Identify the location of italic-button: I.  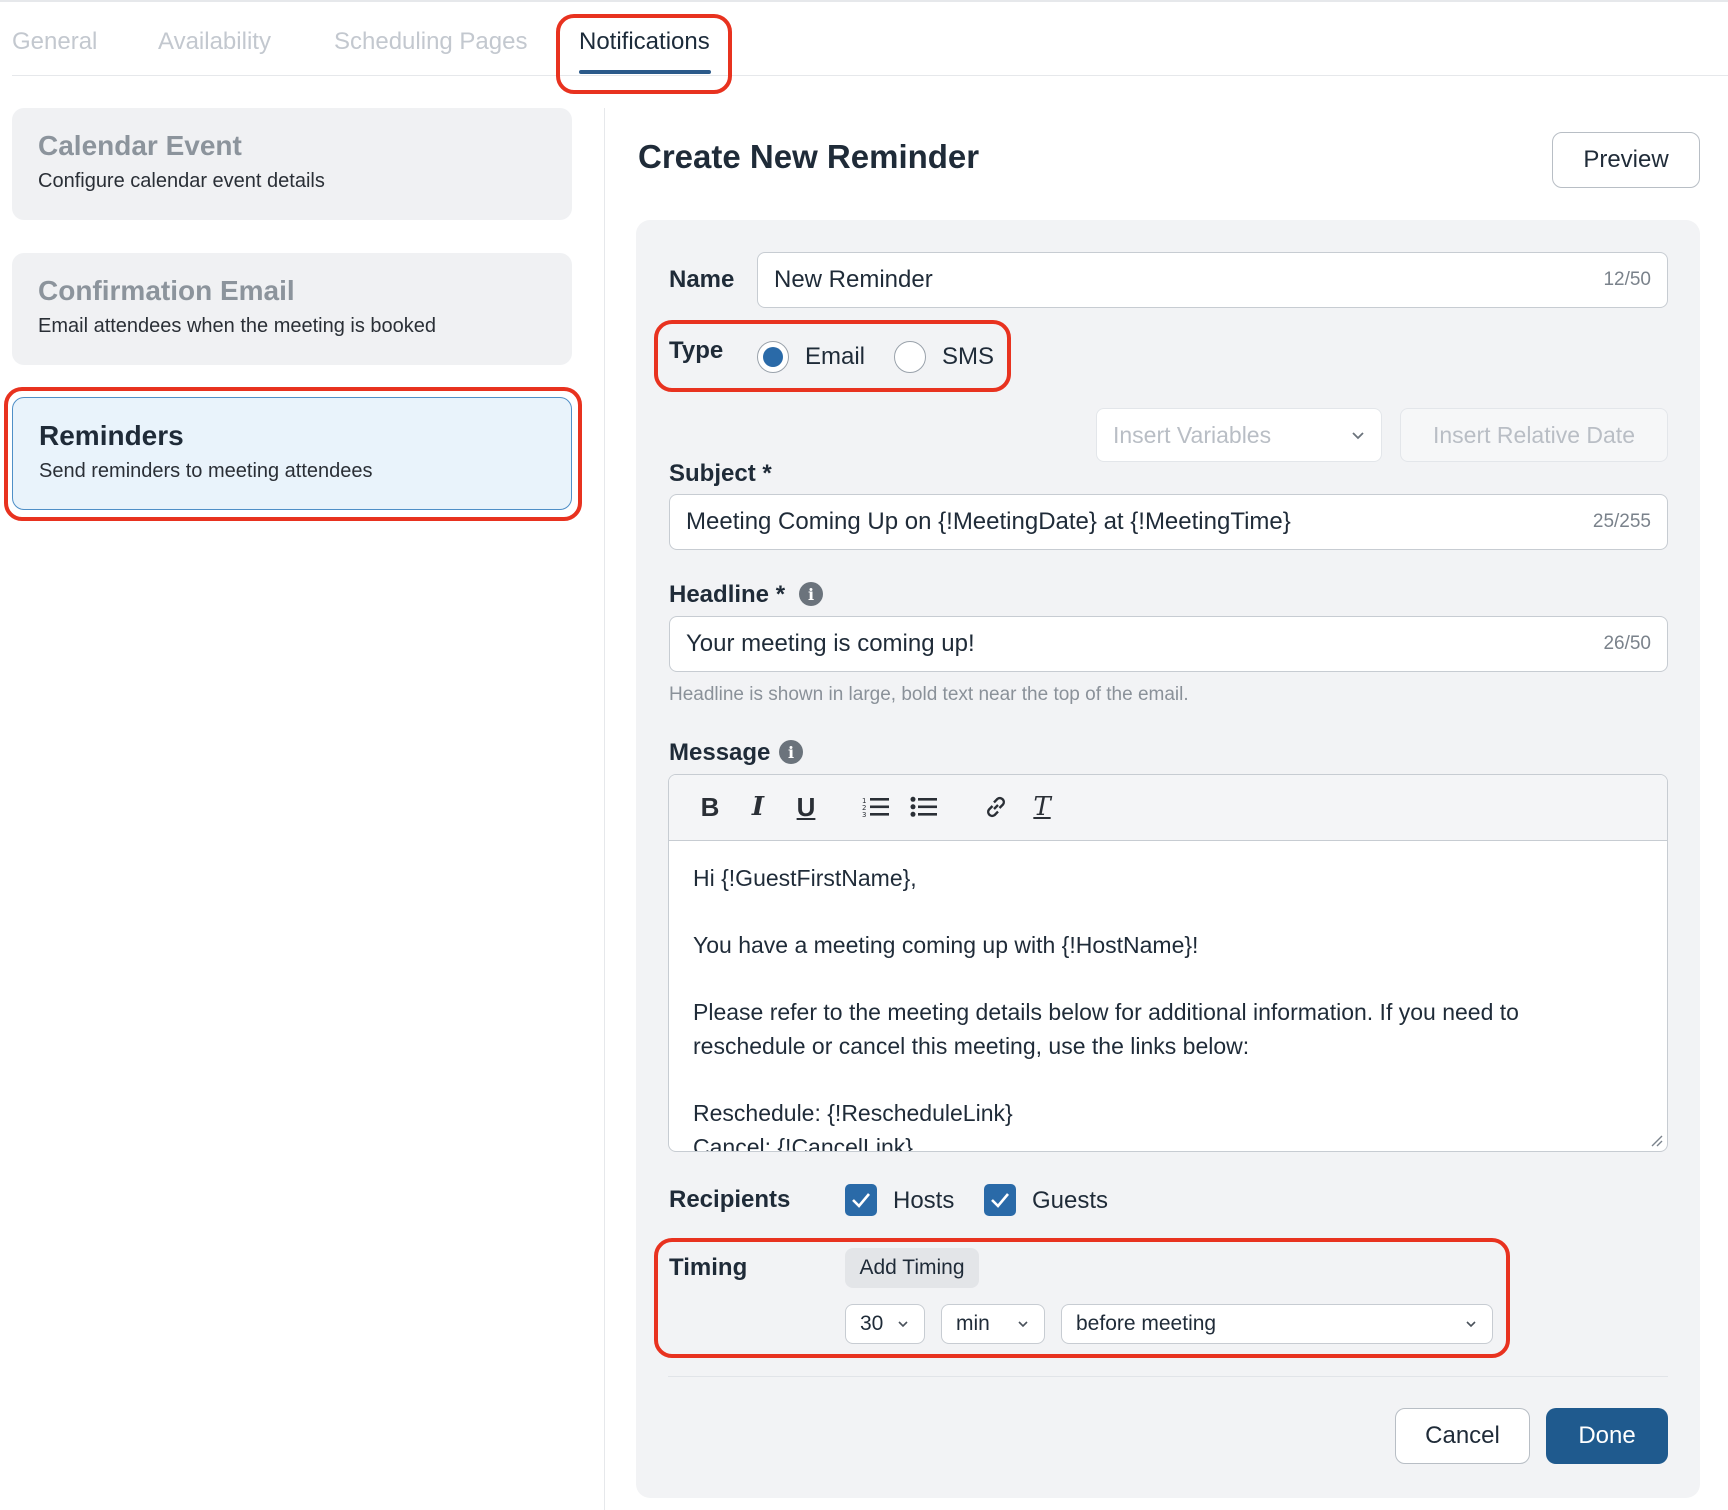
(758, 807).